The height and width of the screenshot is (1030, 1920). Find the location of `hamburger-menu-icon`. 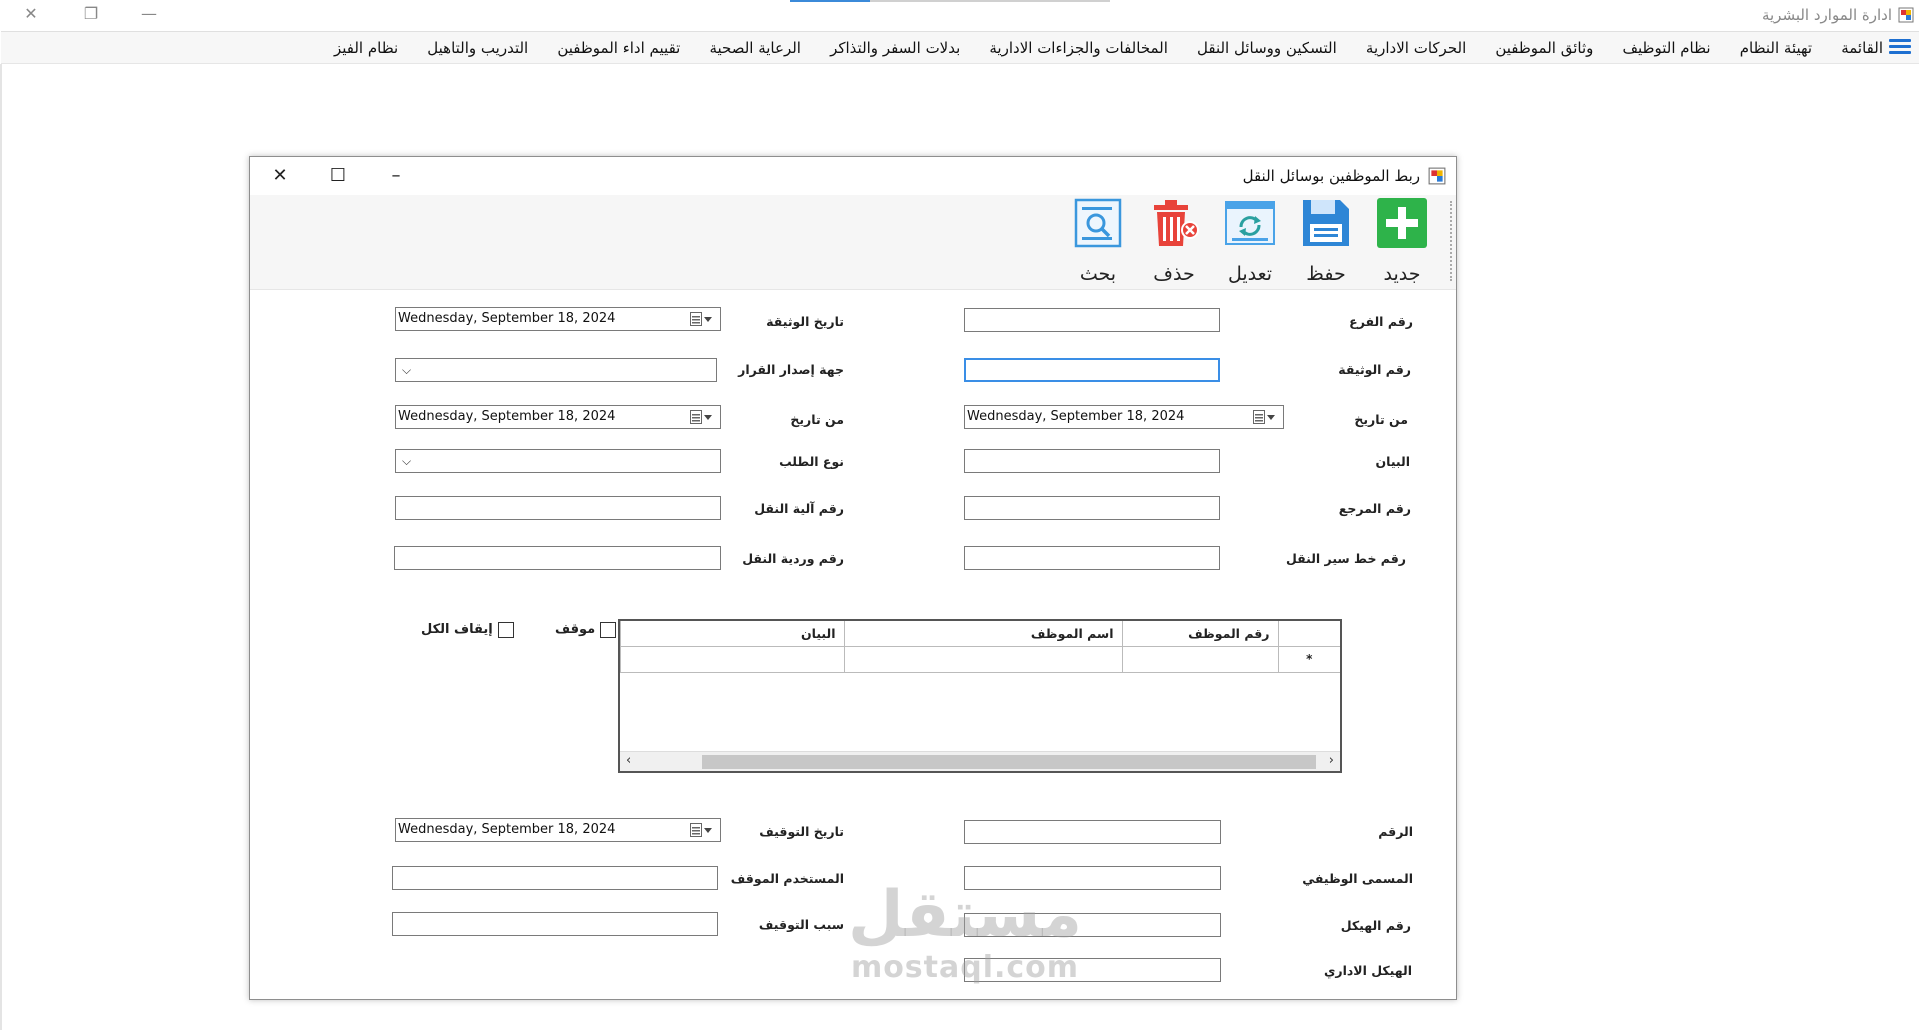

hamburger-menu-icon is located at coordinates (1900, 48).